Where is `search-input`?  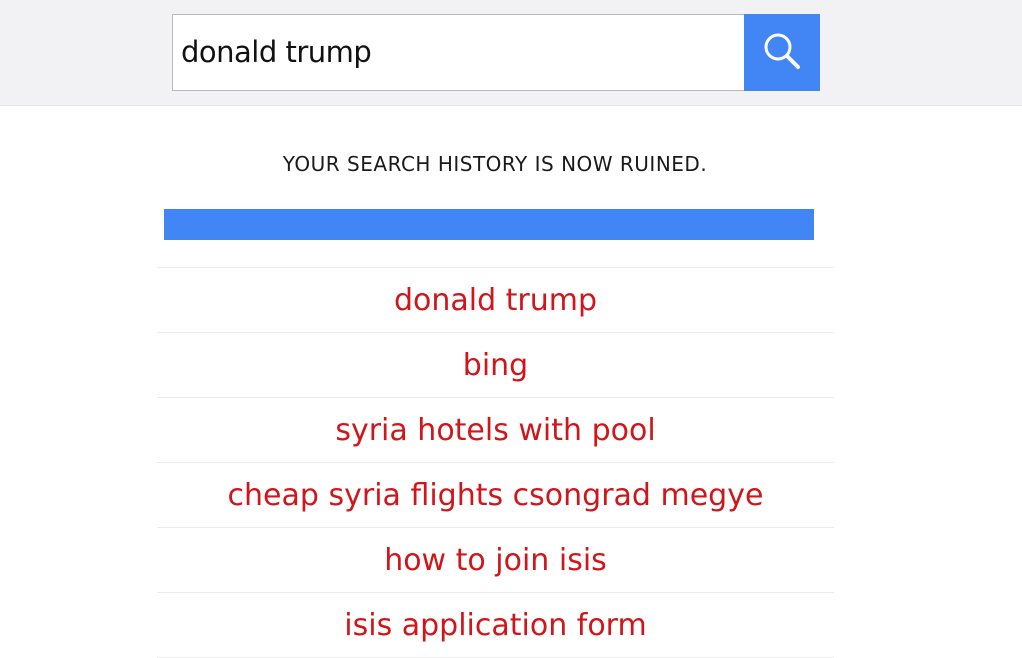 search-input is located at coordinates (458, 52).